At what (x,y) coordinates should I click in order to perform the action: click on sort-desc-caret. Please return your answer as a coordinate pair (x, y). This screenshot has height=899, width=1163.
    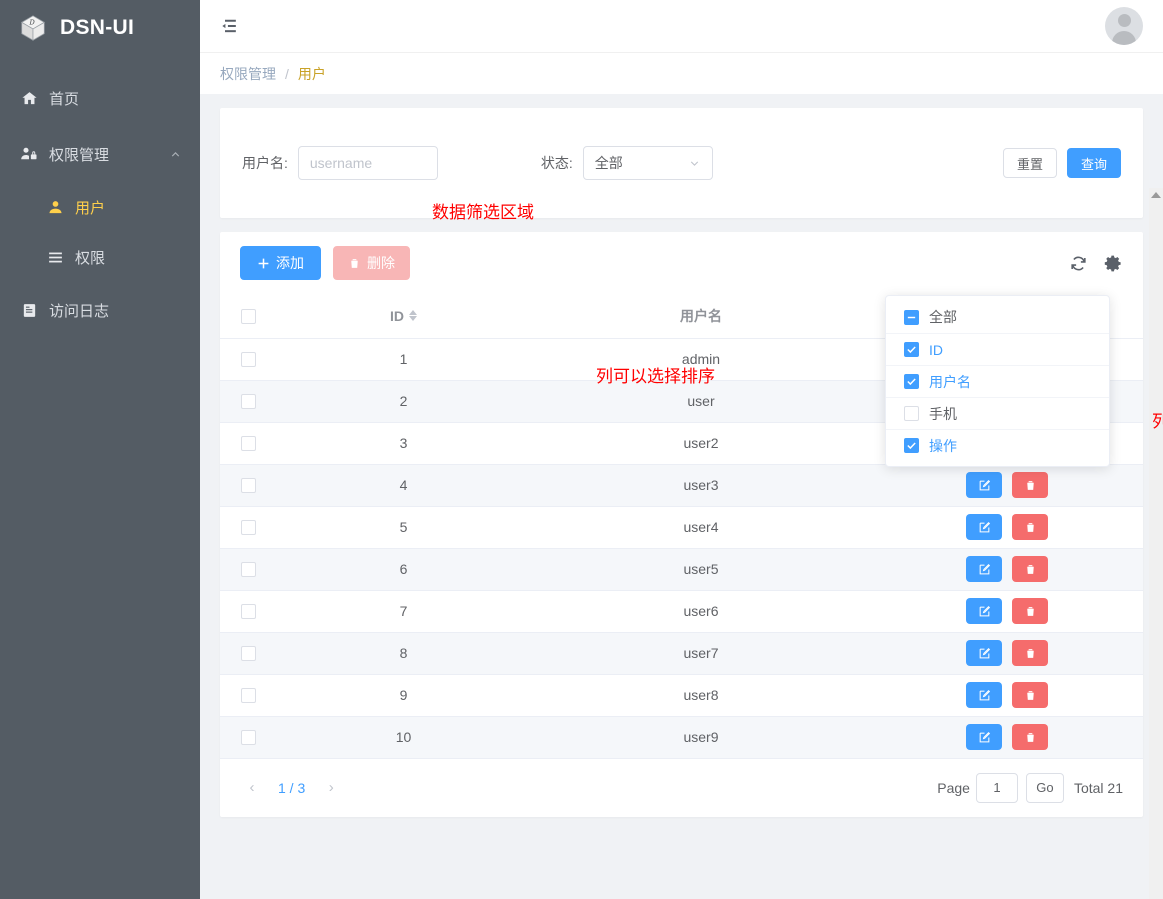
    Looking at the image, I should click on (413, 319).